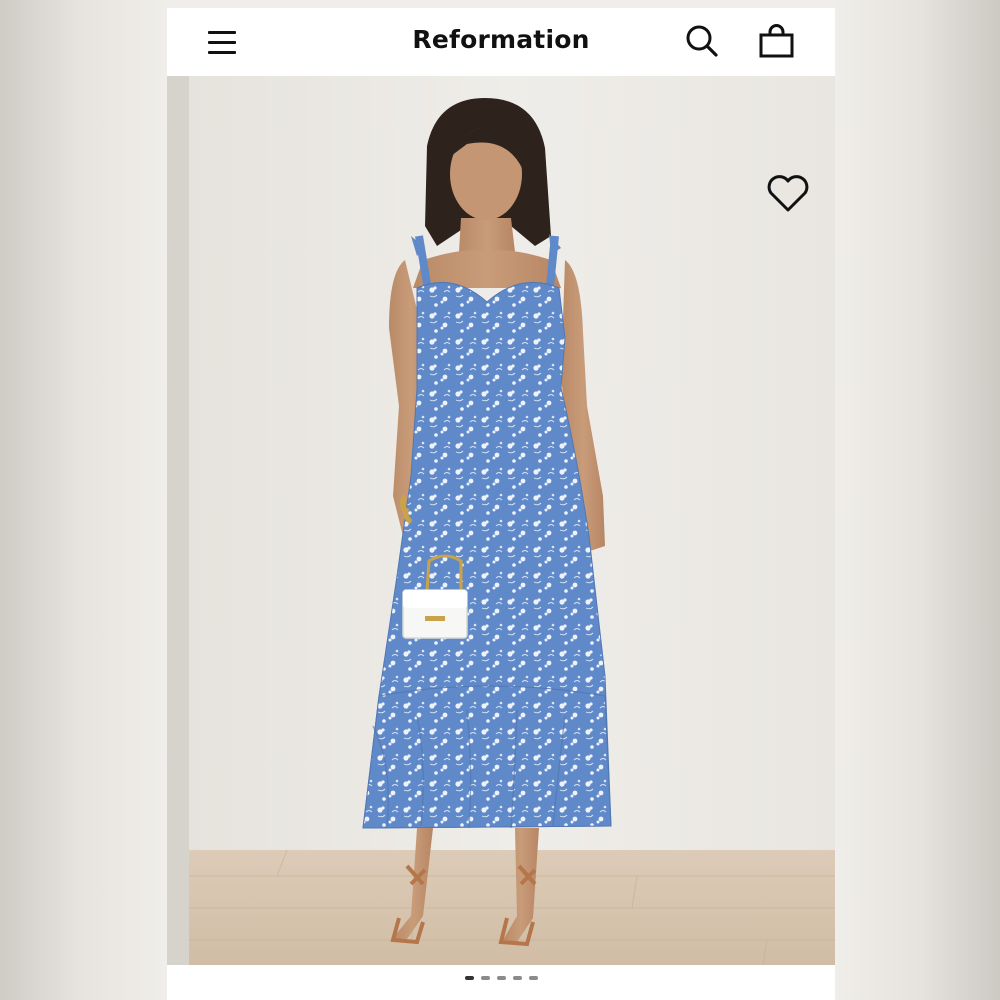 This screenshot has width=1000, height=1000. Describe the element at coordinates (222, 42) in the screenshot. I see `hamburger-menu-icon` at that location.